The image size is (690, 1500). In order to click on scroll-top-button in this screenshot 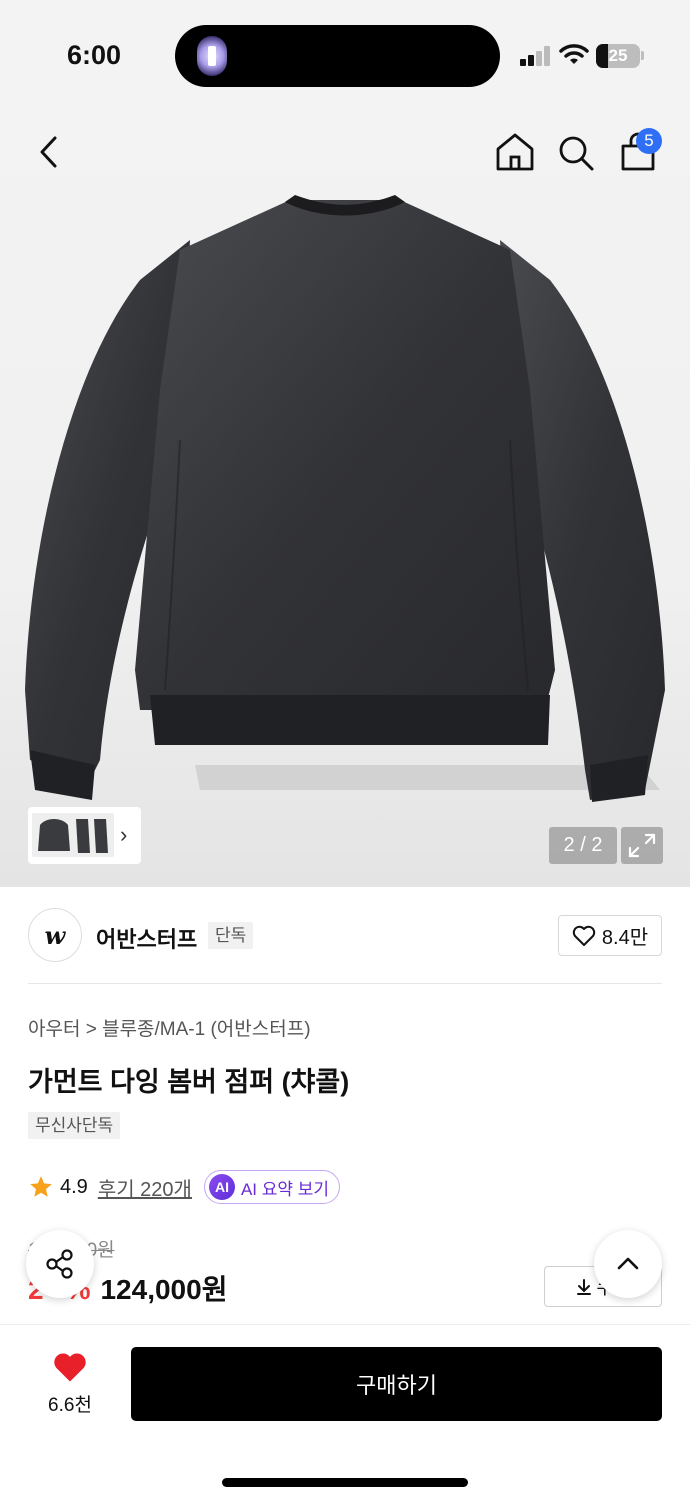, I will do `click(628, 1264)`.